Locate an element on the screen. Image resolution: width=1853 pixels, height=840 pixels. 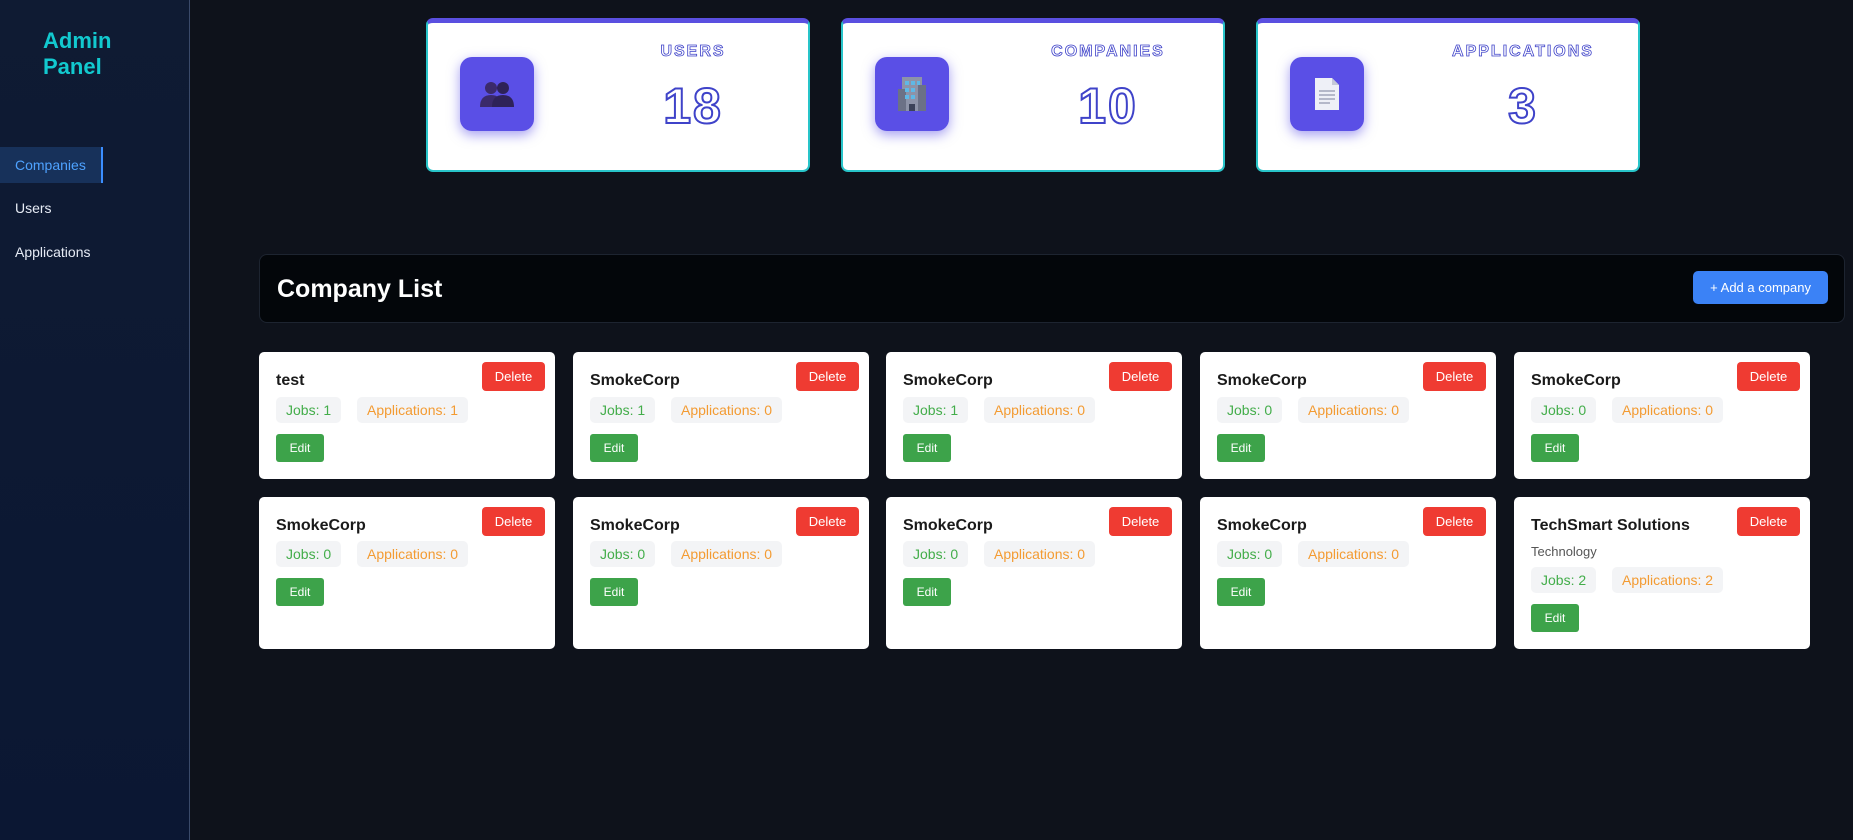
applications-badge: Applications: 1 is located at coordinates (413, 410).